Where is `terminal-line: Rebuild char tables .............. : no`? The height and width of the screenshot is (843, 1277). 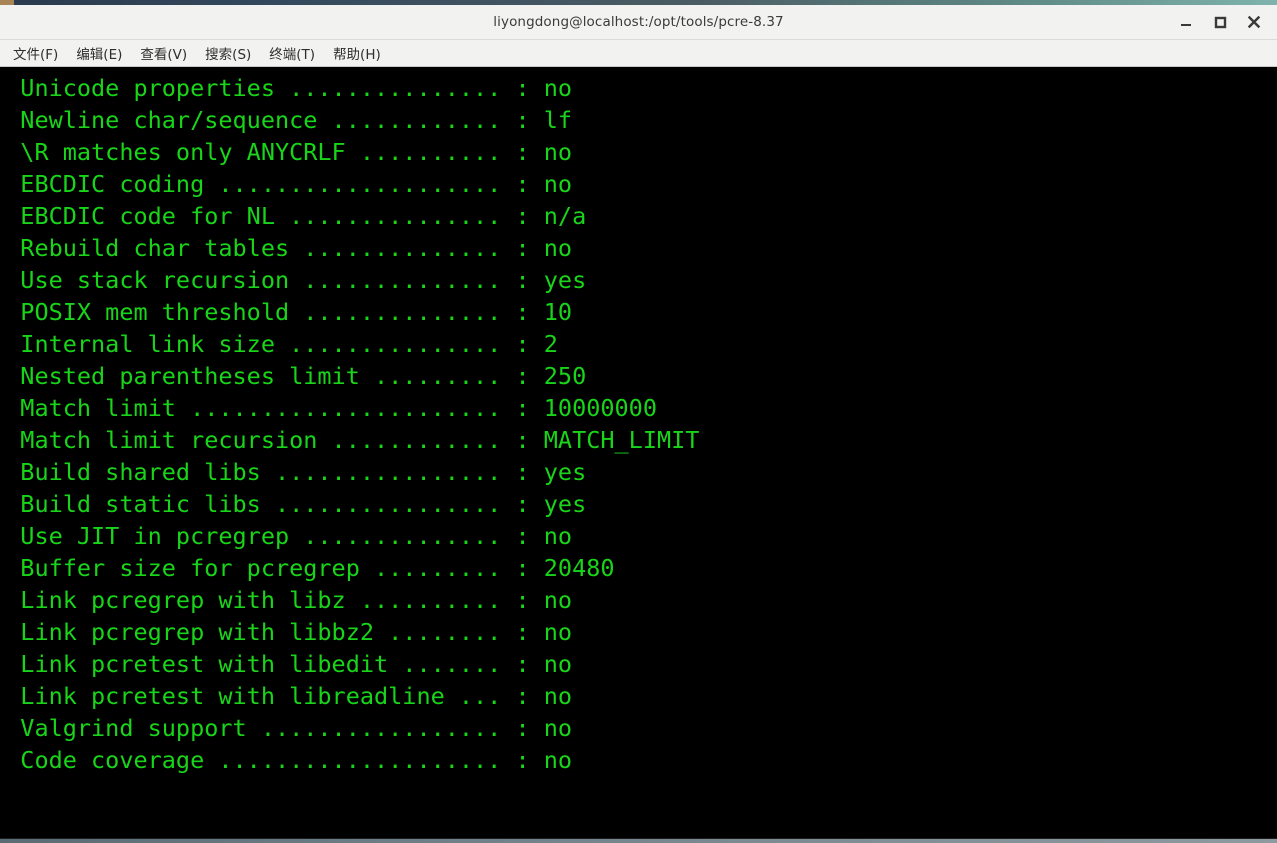
terminal-line: Rebuild char tables .............. : no is located at coordinates (286, 248).